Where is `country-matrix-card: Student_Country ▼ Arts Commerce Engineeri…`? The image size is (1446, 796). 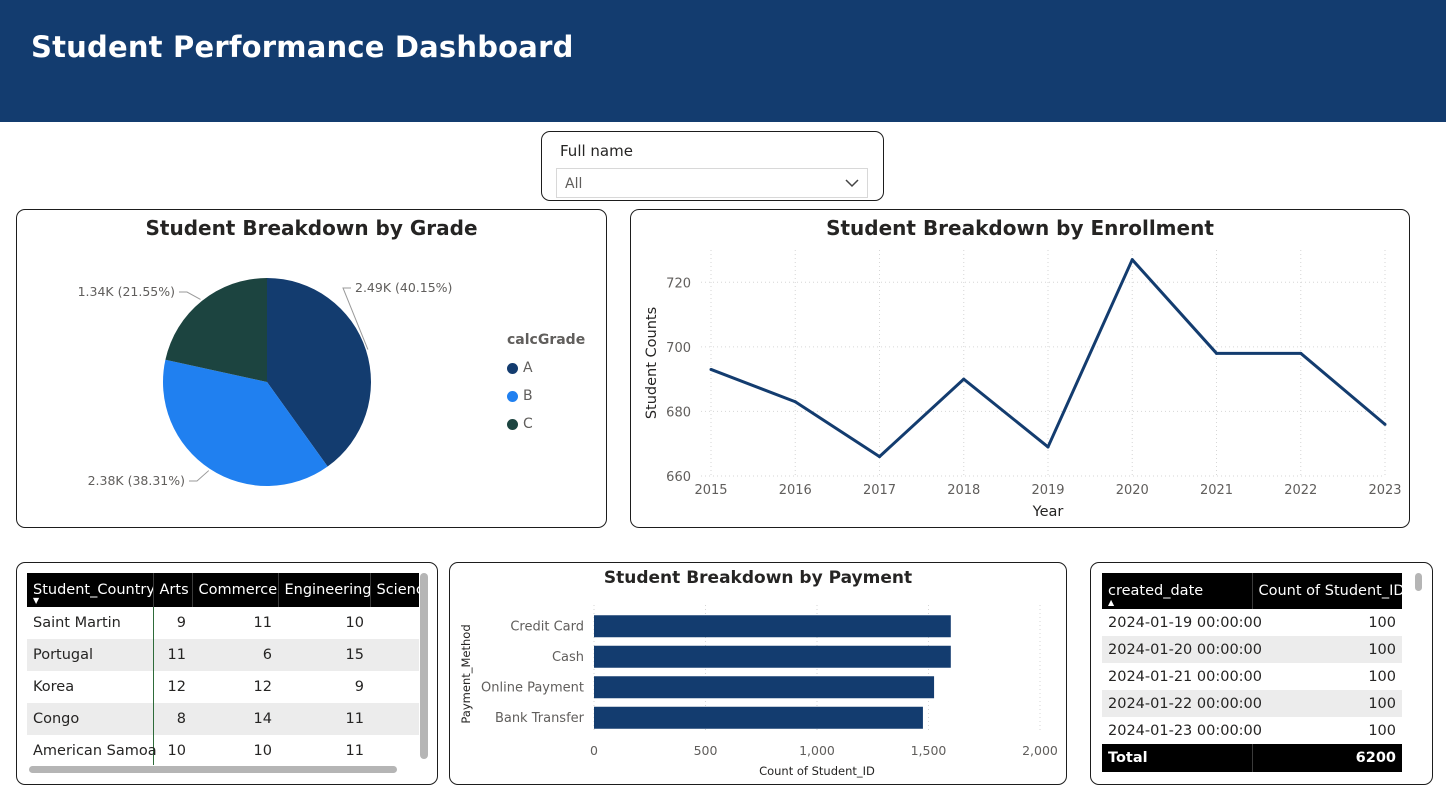
country-matrix-card: Student_Country ▼ Arts Commerce Engineeri… is located at coordinates (227, 673).